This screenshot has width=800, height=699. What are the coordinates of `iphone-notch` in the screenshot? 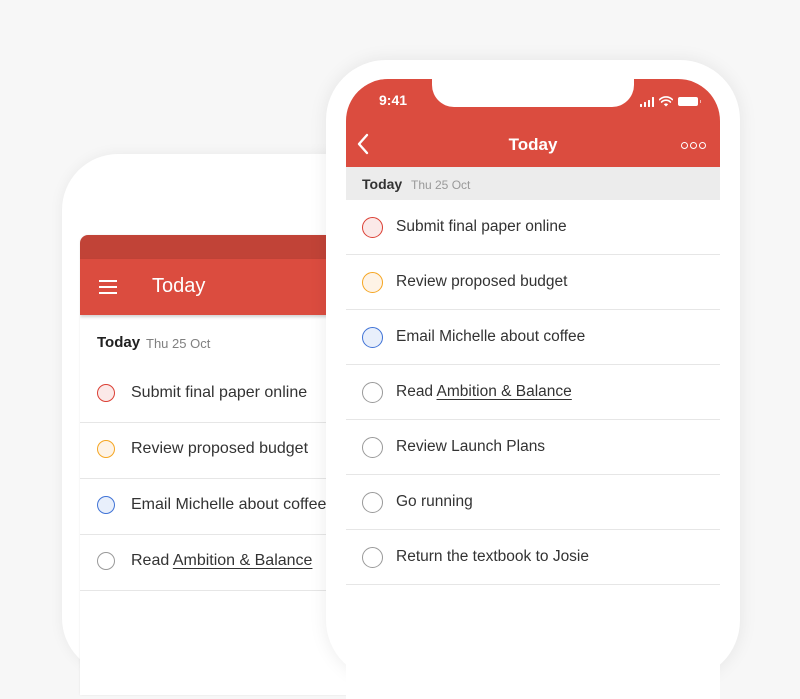 It's located at (533, 93).